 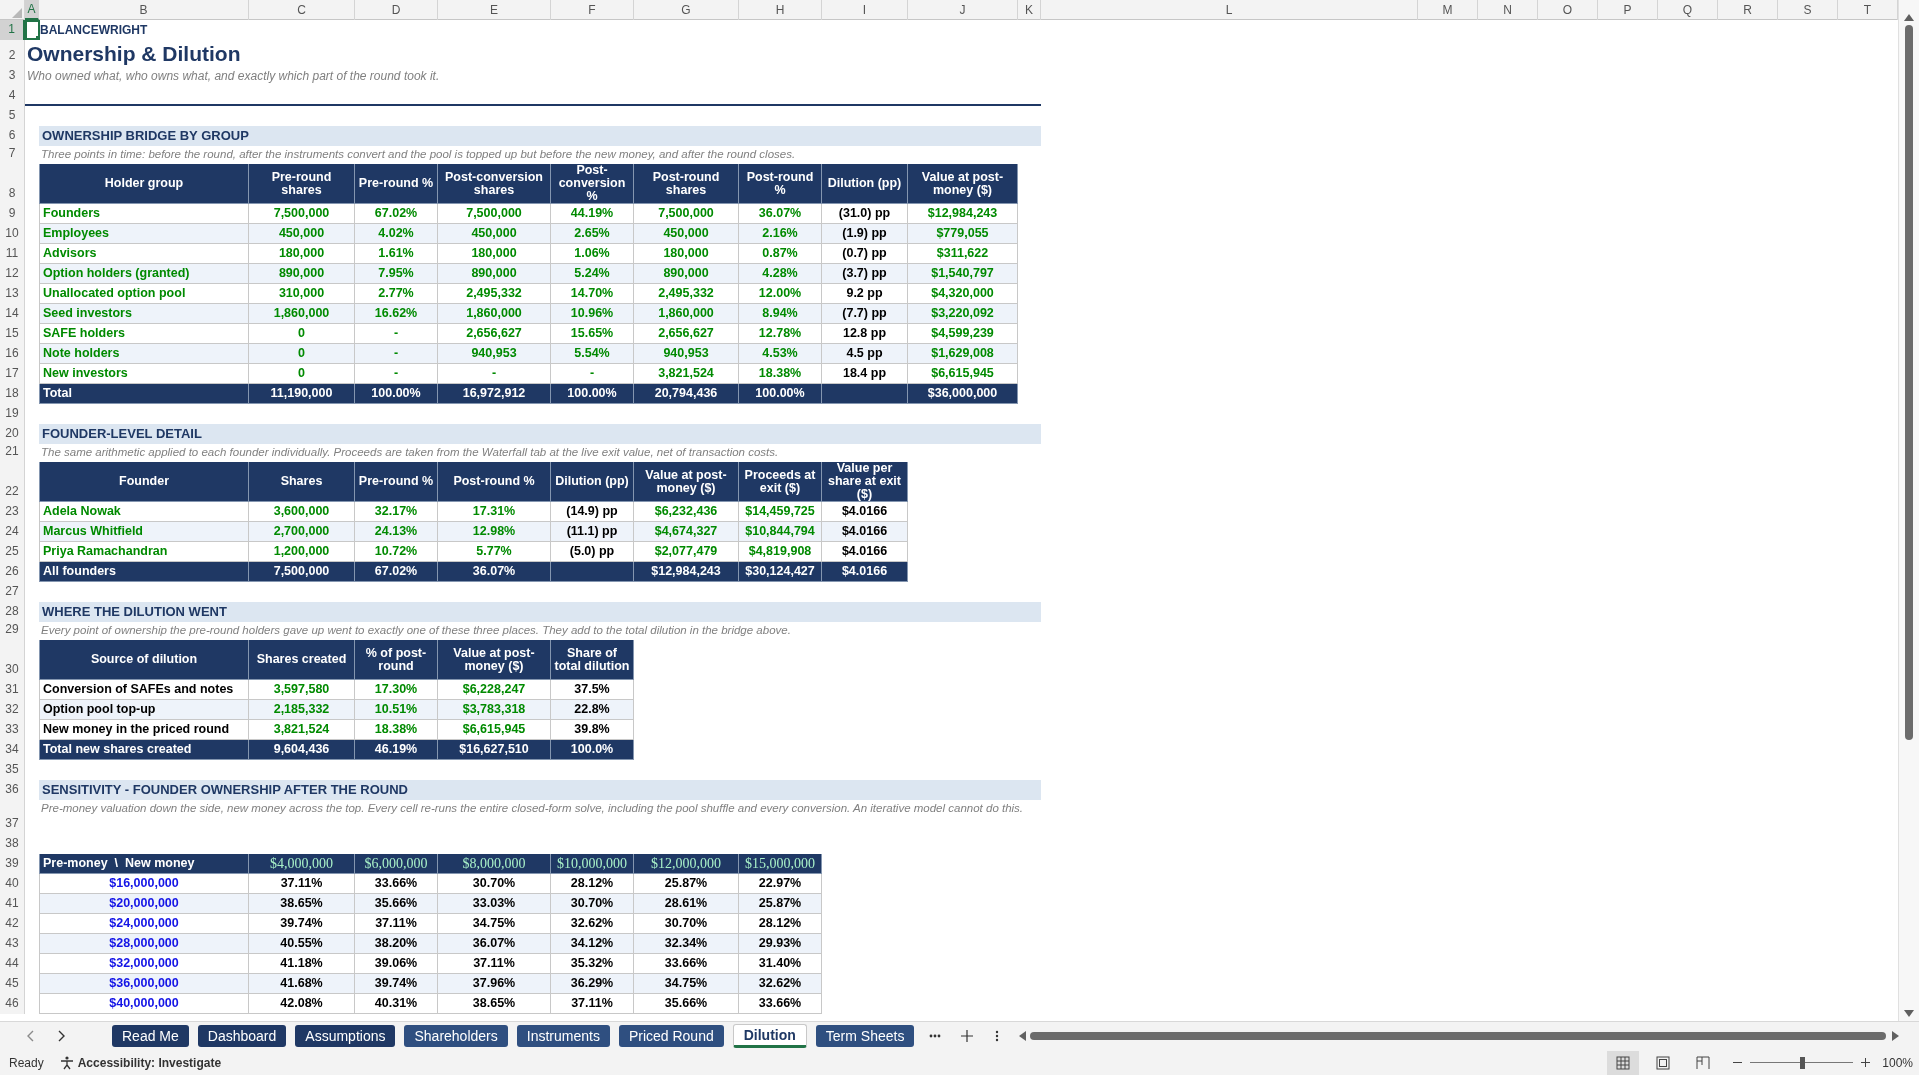 What do you see at coordinates (865, 10) in the screenshot?
I see `column-header: I` at bounding box center [865, 10].